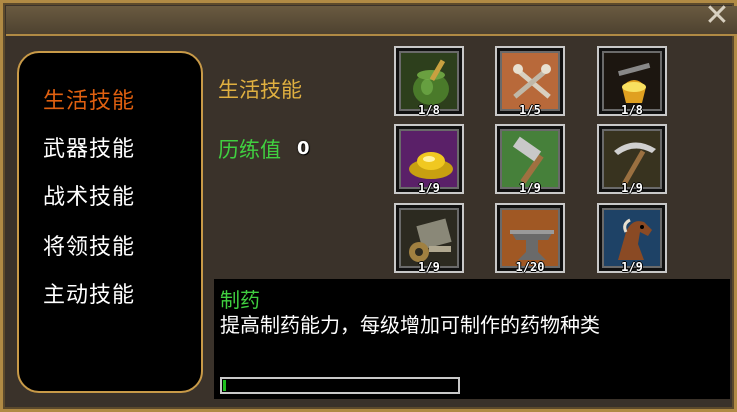 This screenshot has width=737, height=412. What do you see at coordinates (632, 238) in the screenshot?
I see `skill-slot-horse: 1/9` at bounding box center [632, 238].